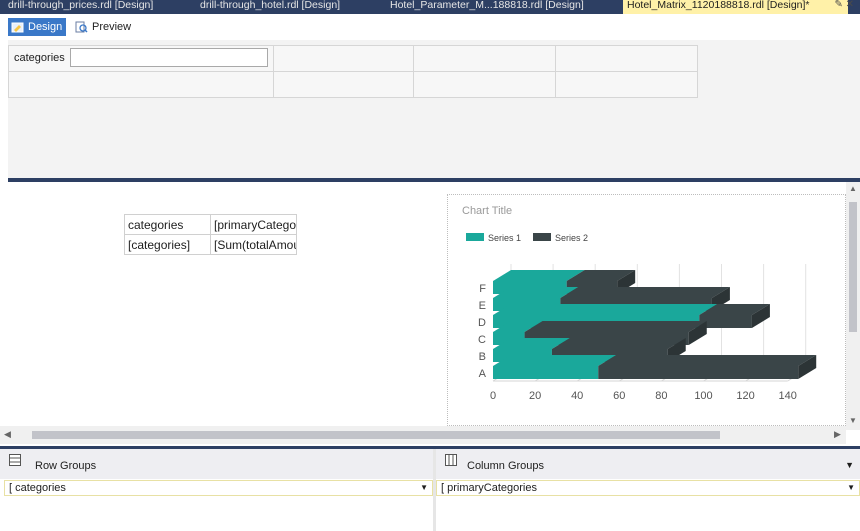 Image resolution: width=860 pixels, height=531 pixels. What do you see at coordinates (788, 396) in the screenshot?
I see `x-tick-label: 140` at bounding box center [788, 396].